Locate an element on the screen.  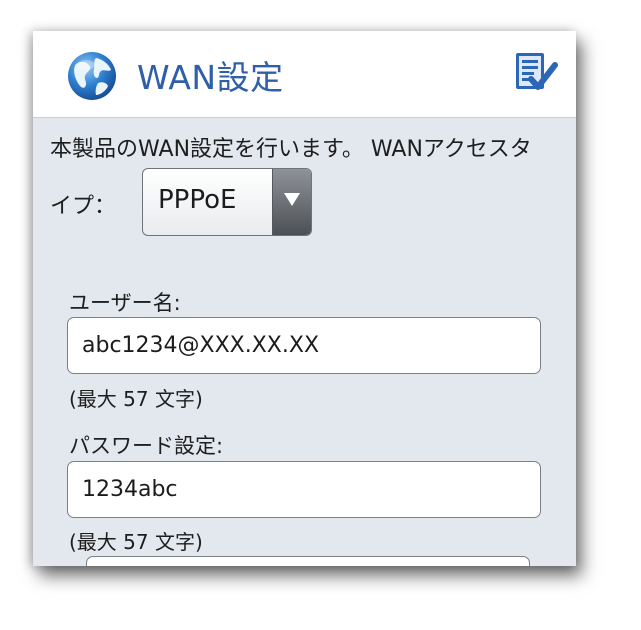
username-hint: (最大 57 文字) is located at coordinates (136, 399).